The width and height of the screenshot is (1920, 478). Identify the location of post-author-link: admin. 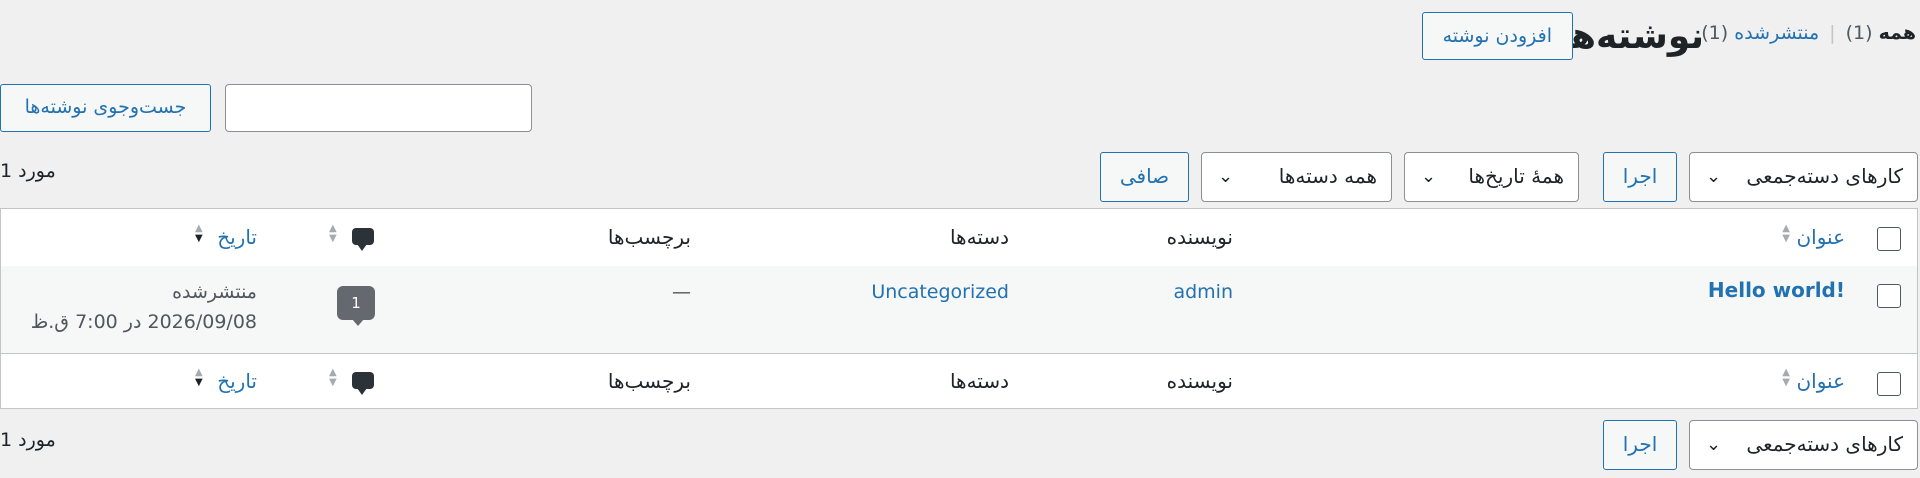
(1203, 292).